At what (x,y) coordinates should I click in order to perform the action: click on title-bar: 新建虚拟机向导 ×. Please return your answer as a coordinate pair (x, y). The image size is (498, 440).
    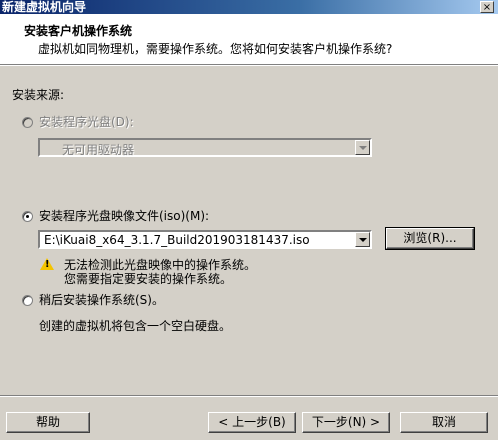
    Looking at the image, I should click on (249, 7).